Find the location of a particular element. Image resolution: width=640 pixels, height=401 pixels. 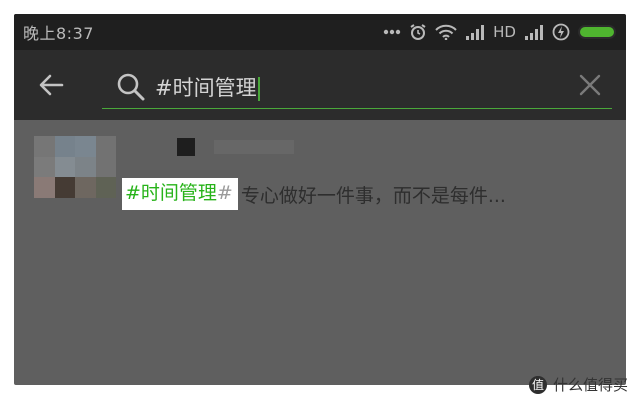

result-name-blurred is located at coordinates (254, 147).